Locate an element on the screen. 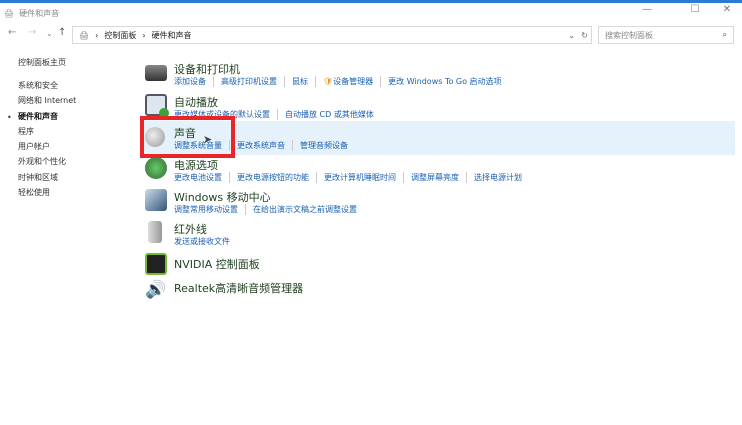 This screenshot has width=742, height=425. maximize-button: ☐ is located at coordinates (695, 9).